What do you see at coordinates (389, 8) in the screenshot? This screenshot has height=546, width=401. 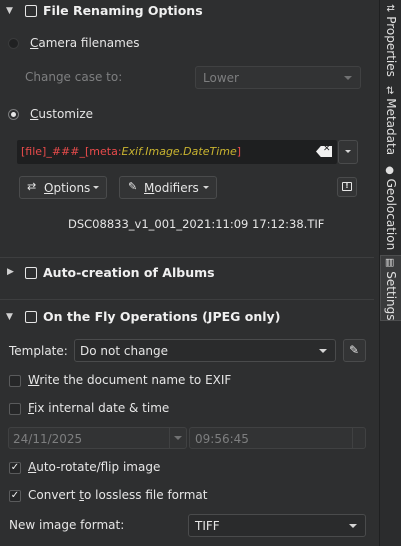 I see `sliders-icon: ⇅` at bounding box center [389, 8].